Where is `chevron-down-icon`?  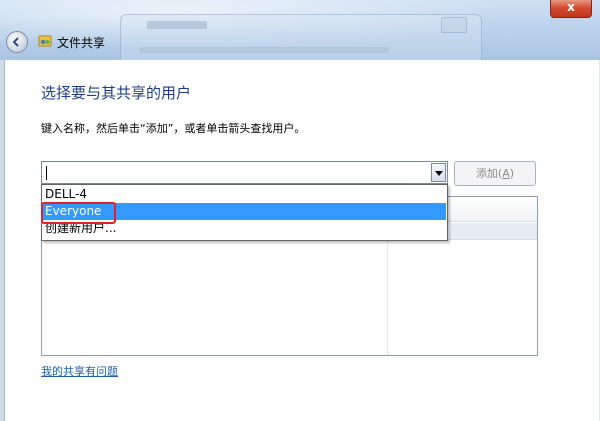
chevron-down-icon is located at coordinates (439, 173).